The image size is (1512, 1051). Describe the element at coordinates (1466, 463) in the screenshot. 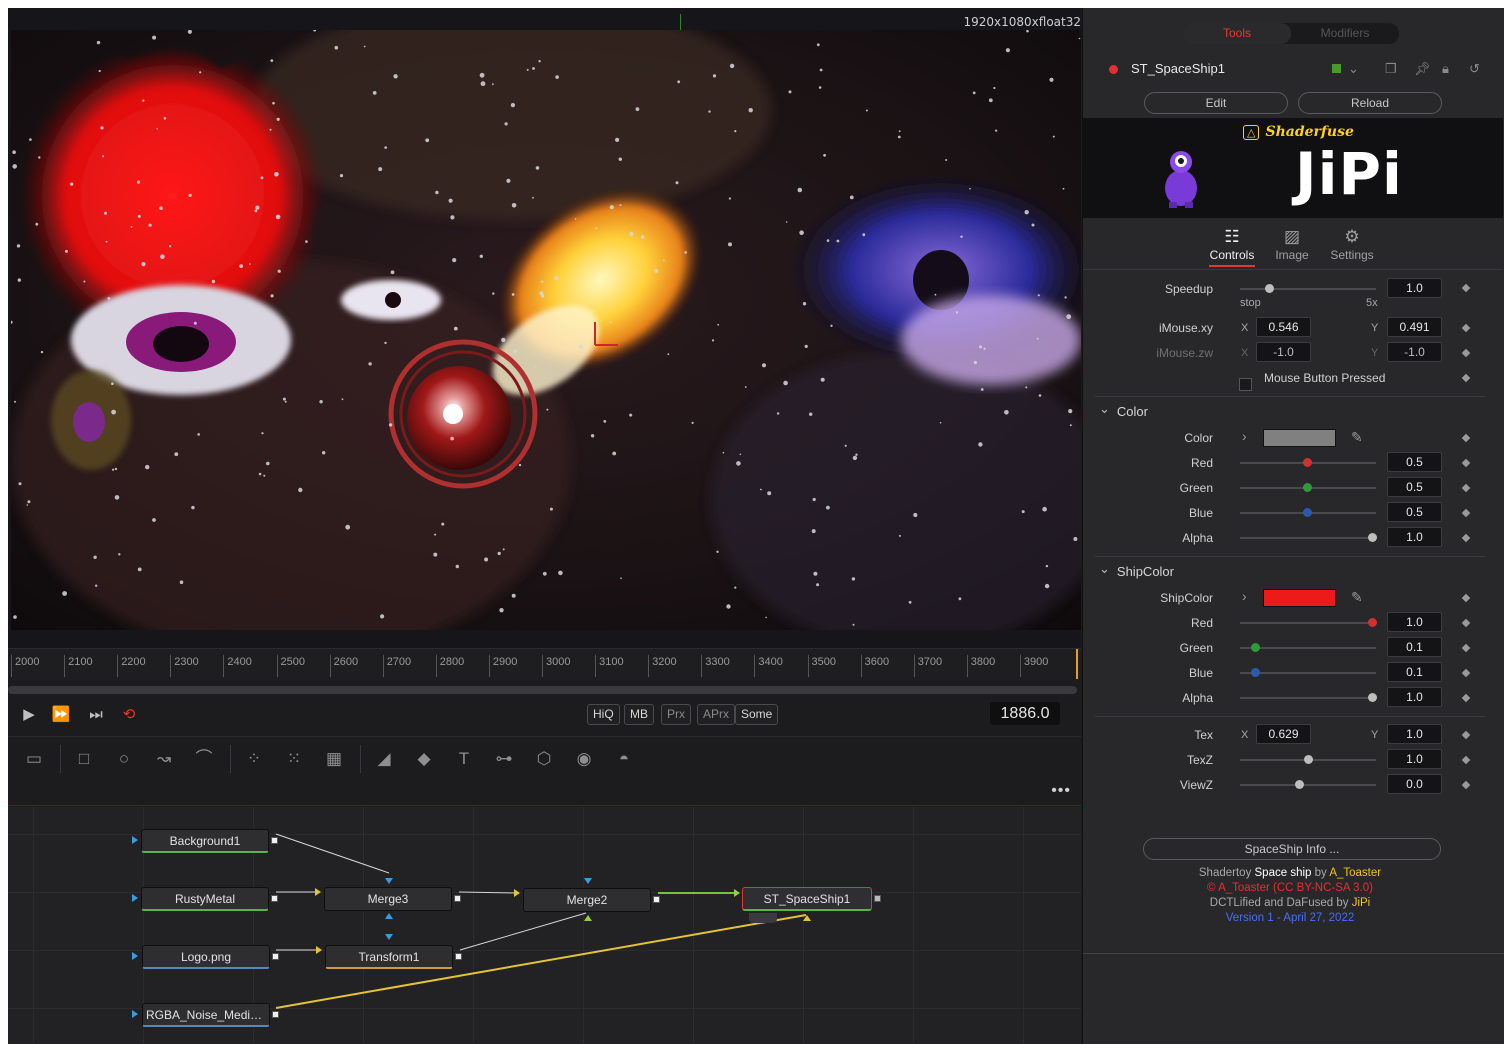

I see `color-red-keyframe-icon` at that location.